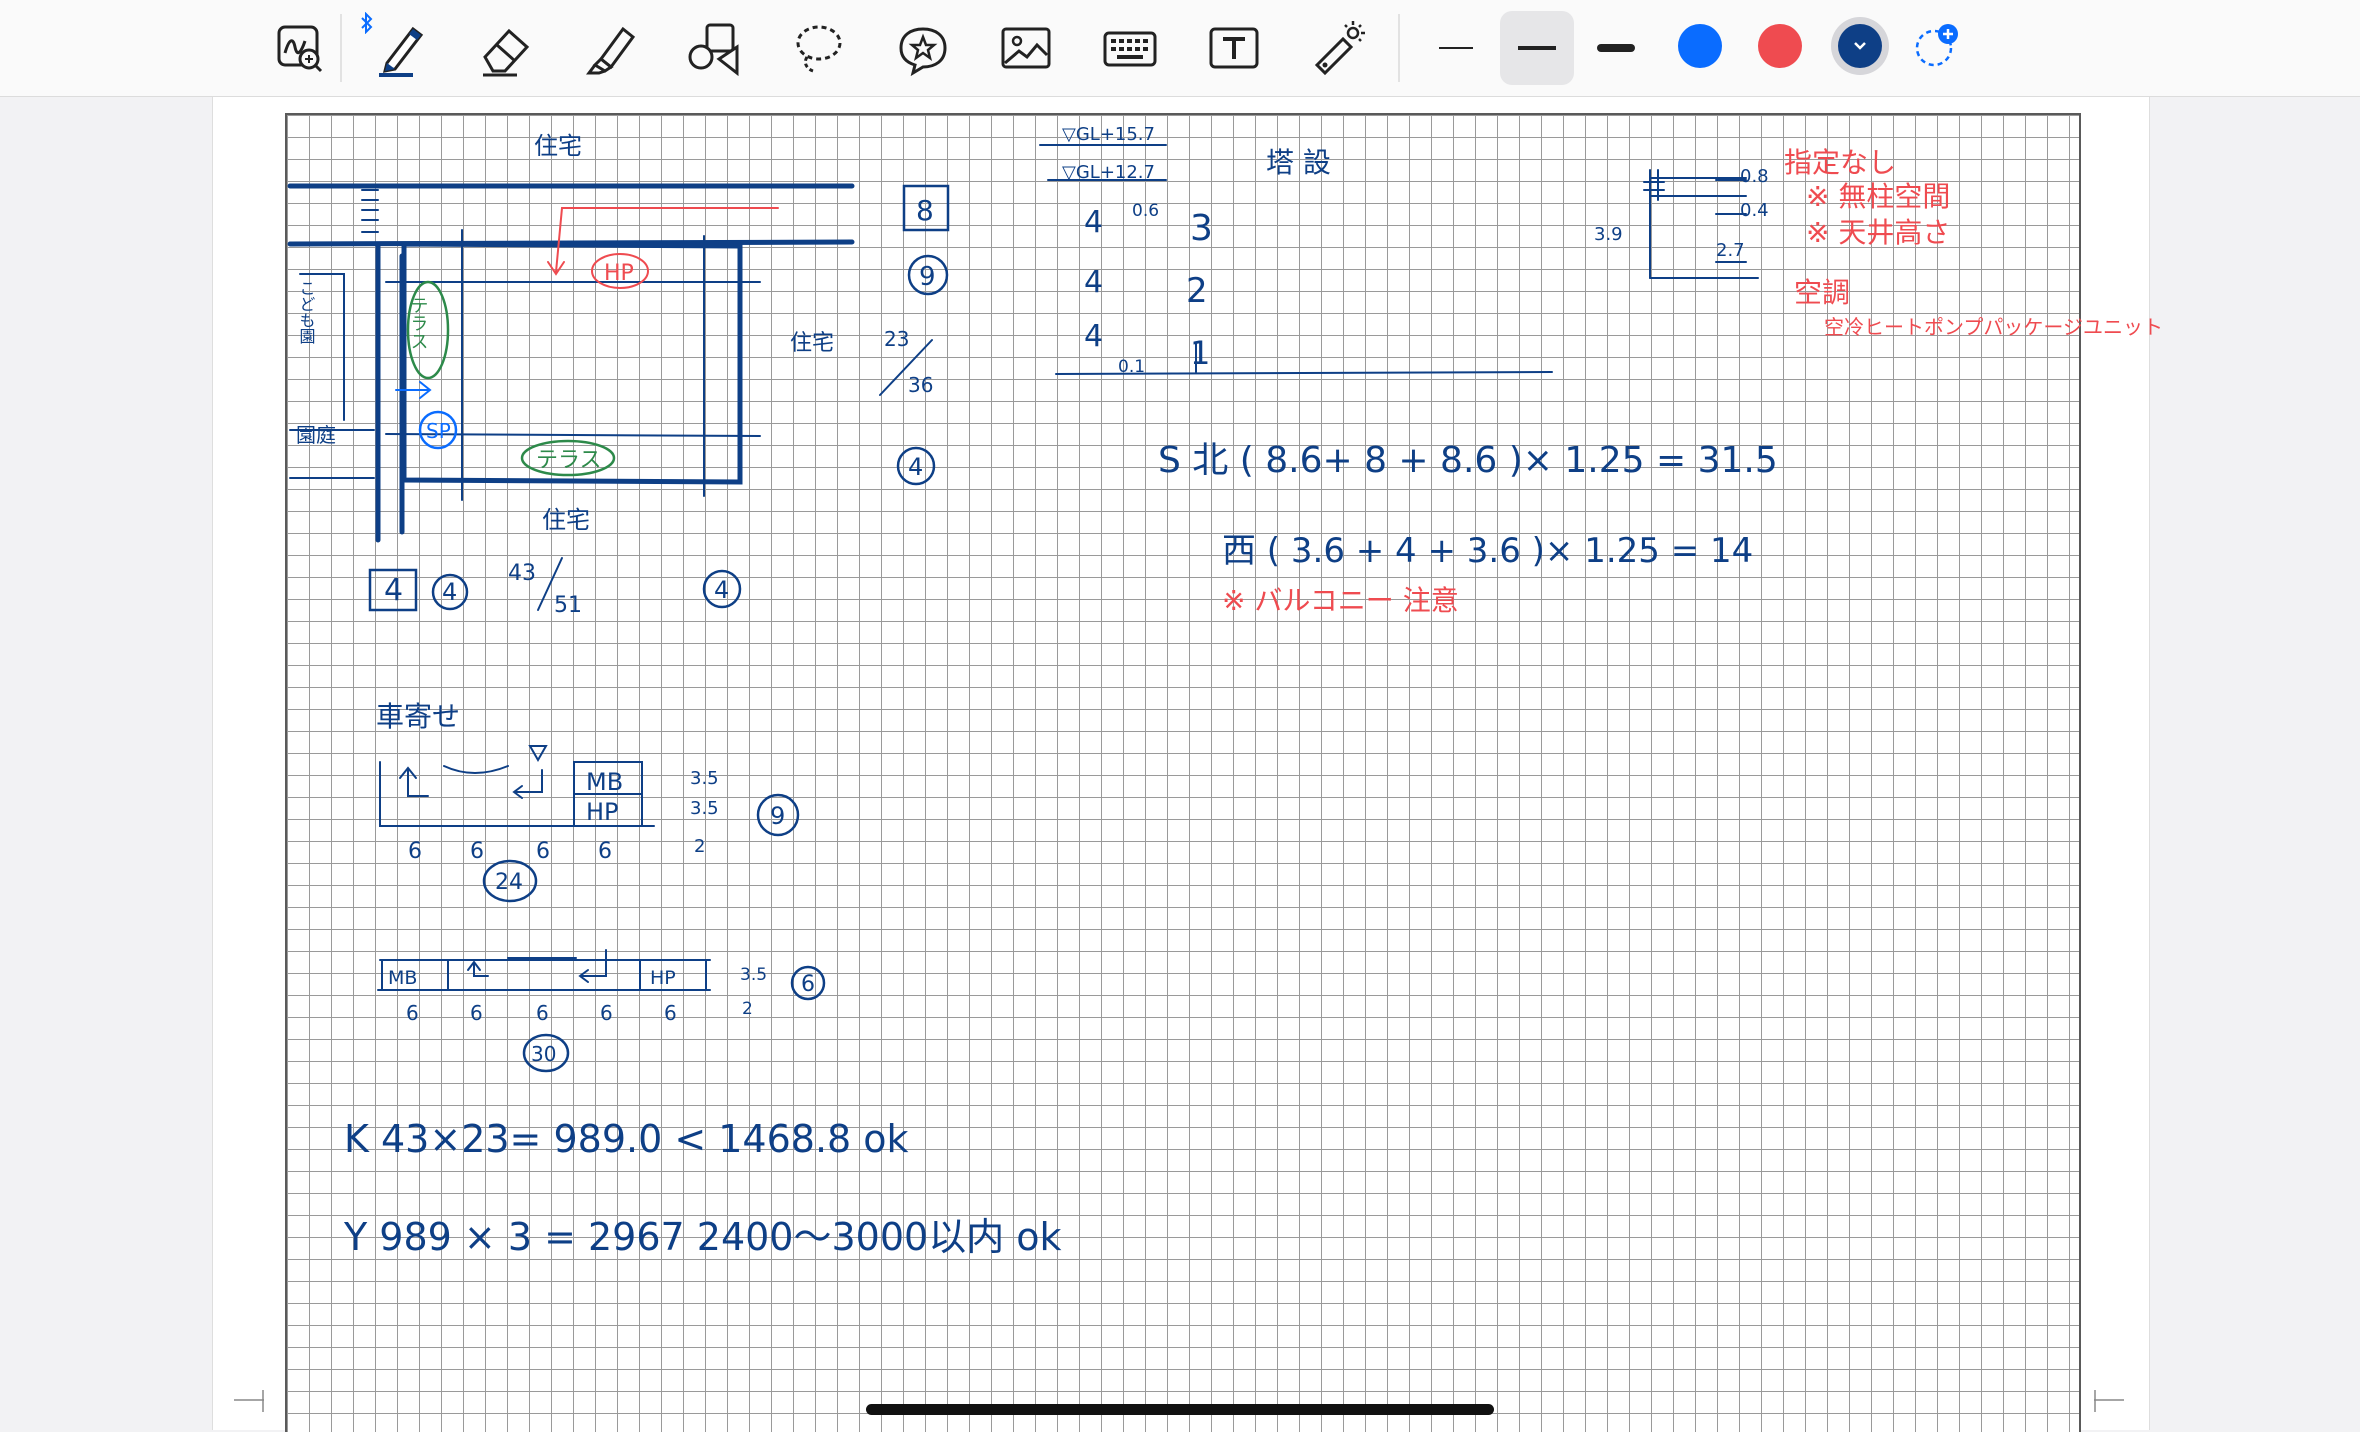 The width and height of the screenshot is (2360, 1432). Describe the element at coordinates (1973, 242) in the screenshot. I see `red-notes: 指定なし ※ 無柱空間 ※ 天井高さ 空調 空冷ヒートポンプパッケージユニット` at that location.